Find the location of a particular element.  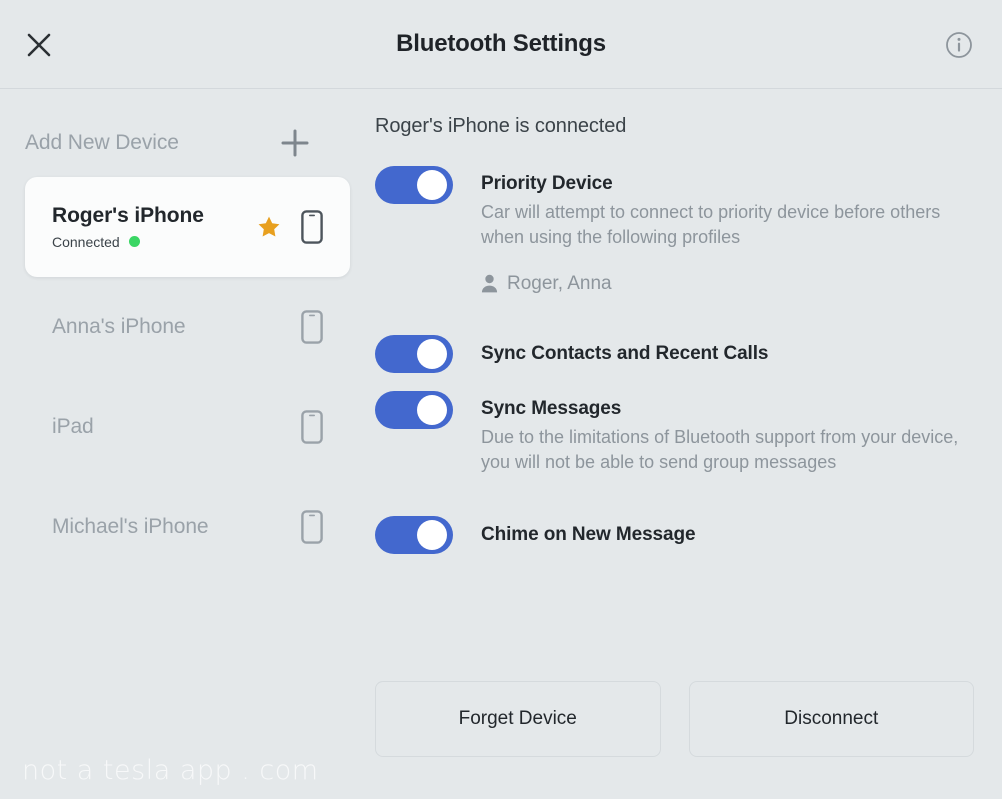

person-icon is located at coordinates (489, 284).